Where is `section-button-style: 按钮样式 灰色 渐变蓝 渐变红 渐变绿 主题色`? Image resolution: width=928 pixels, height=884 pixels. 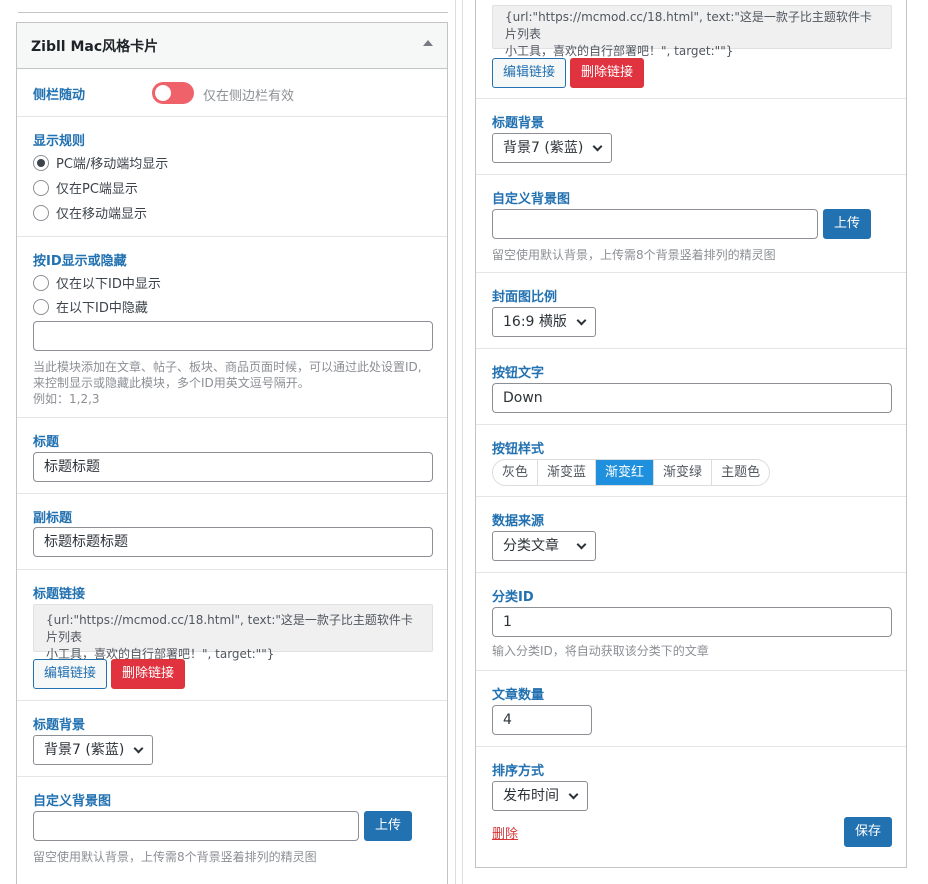 section-button-style: 按钮样式 灰色 渐变蓝 渐变红 渐变绿 主题色 is located at coordinates (691, 461).